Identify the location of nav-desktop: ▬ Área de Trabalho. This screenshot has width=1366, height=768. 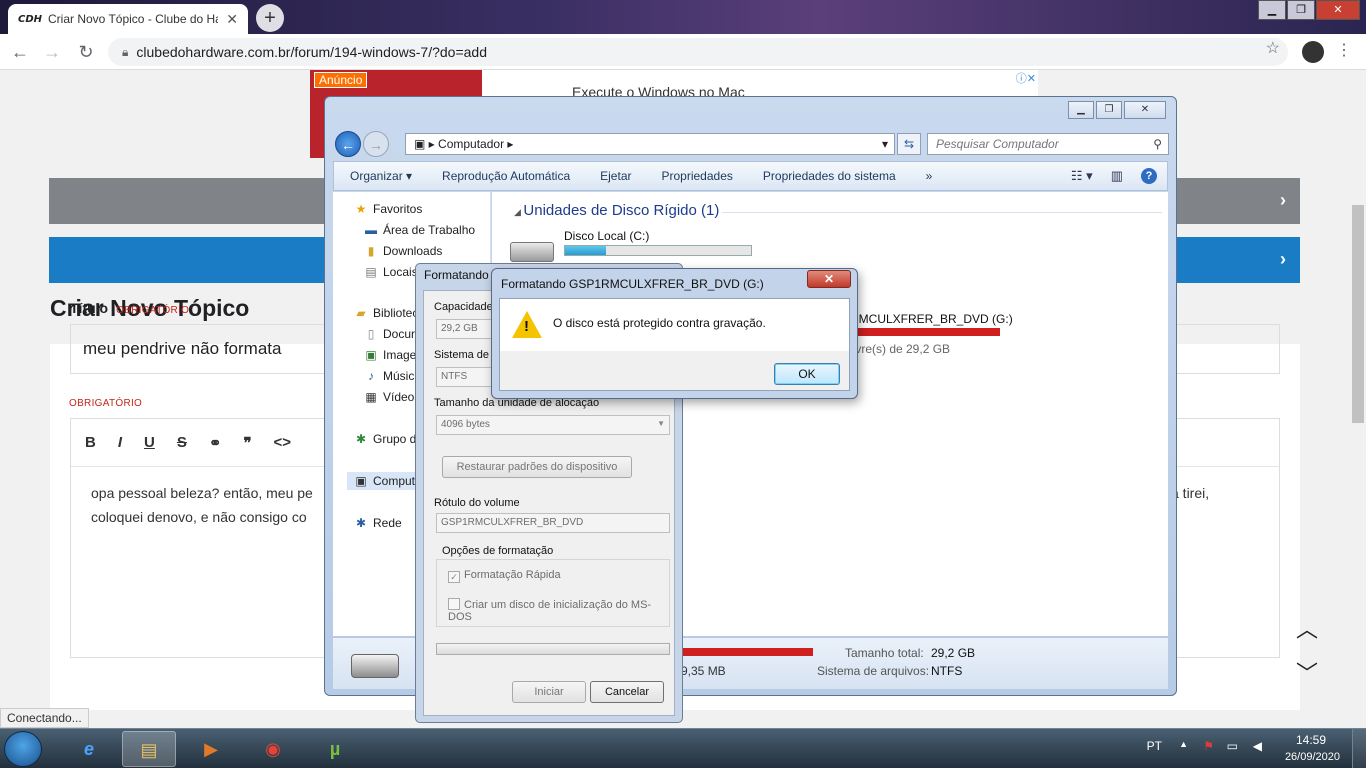
(419, 230).